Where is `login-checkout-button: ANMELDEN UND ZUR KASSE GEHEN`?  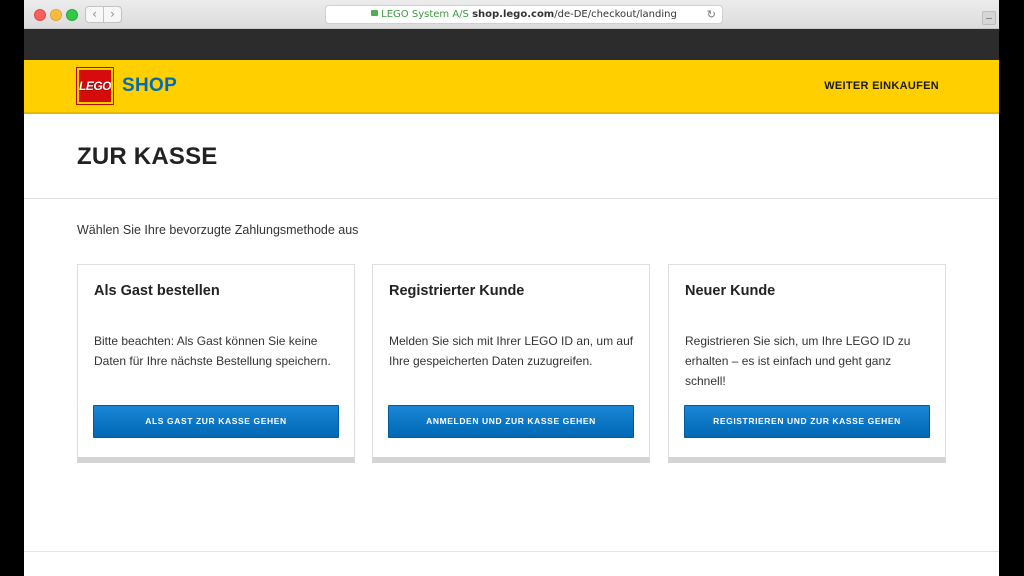 login-checkout-button: ANMELDEN UND ZUR KASSE GEHEN is located at coordinates (511, 421).